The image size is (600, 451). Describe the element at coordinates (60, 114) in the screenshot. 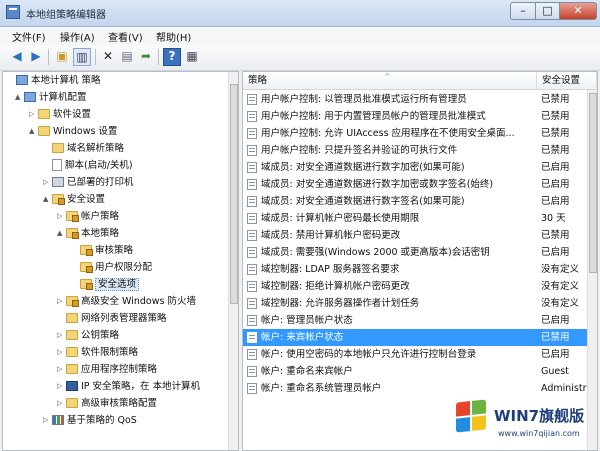

I see `tree-item-software-settings: ▷ 软件设置` at that location.